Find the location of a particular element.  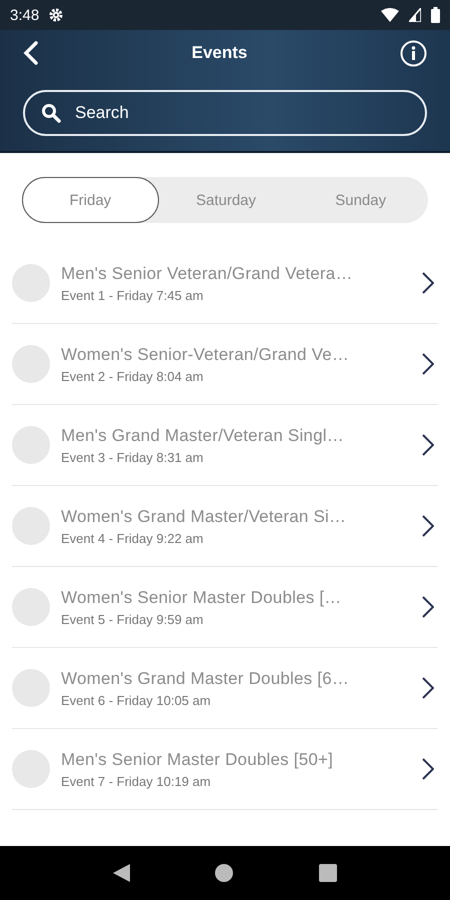

day-tab: Saturday is located at coordinates (226, 200).